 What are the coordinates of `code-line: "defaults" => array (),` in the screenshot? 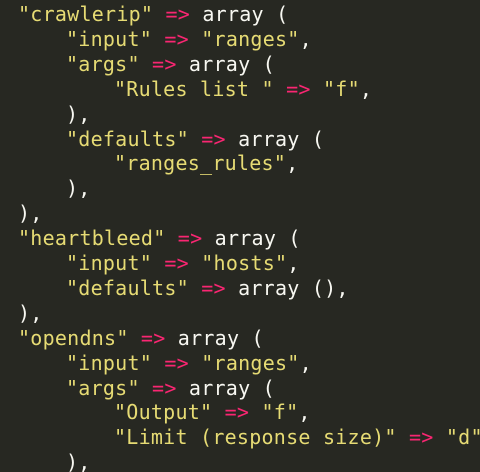 It's located at (207, 288).